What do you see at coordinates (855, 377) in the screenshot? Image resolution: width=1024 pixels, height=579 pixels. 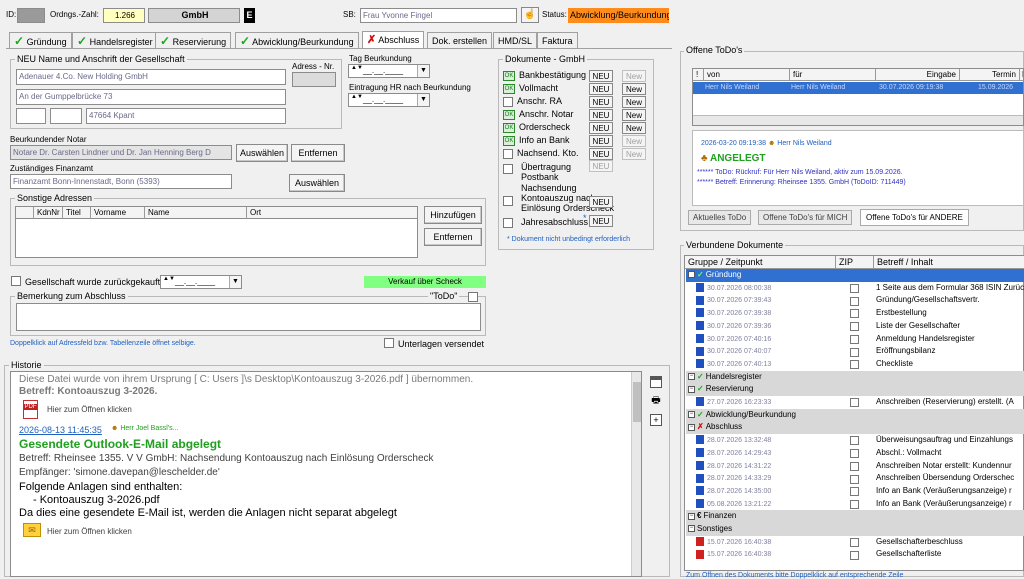 I see `document-group-row: − ✓ Handelsregister` at bounding box center [855, 377].